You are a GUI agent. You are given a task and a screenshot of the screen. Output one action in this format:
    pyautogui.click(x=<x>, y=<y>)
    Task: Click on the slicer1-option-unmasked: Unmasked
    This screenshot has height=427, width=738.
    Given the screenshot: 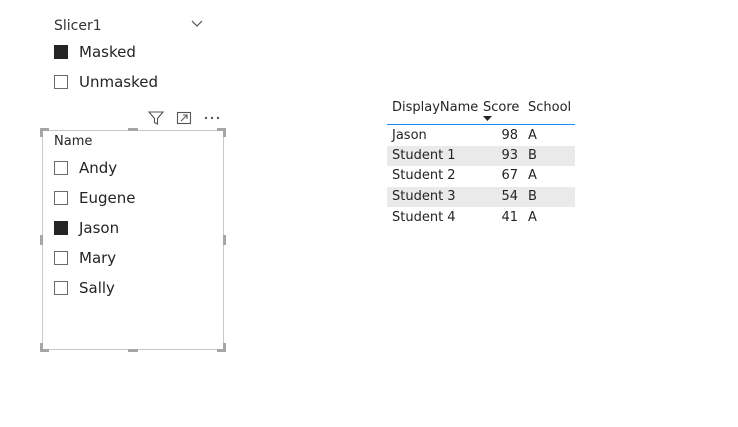 What is the action you would take?
    pyautogui.click(x=106, y=82)
    